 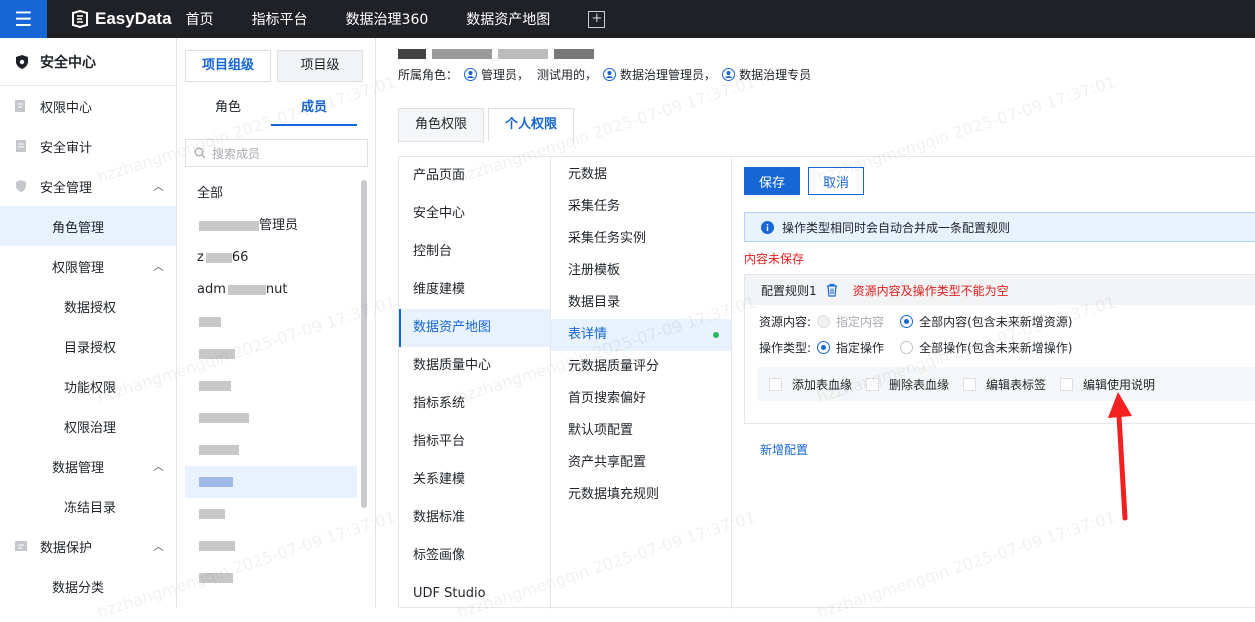 I want to click on sidebar-item-data-protection: 数据保护 ︿, so click(x=88, y=546).